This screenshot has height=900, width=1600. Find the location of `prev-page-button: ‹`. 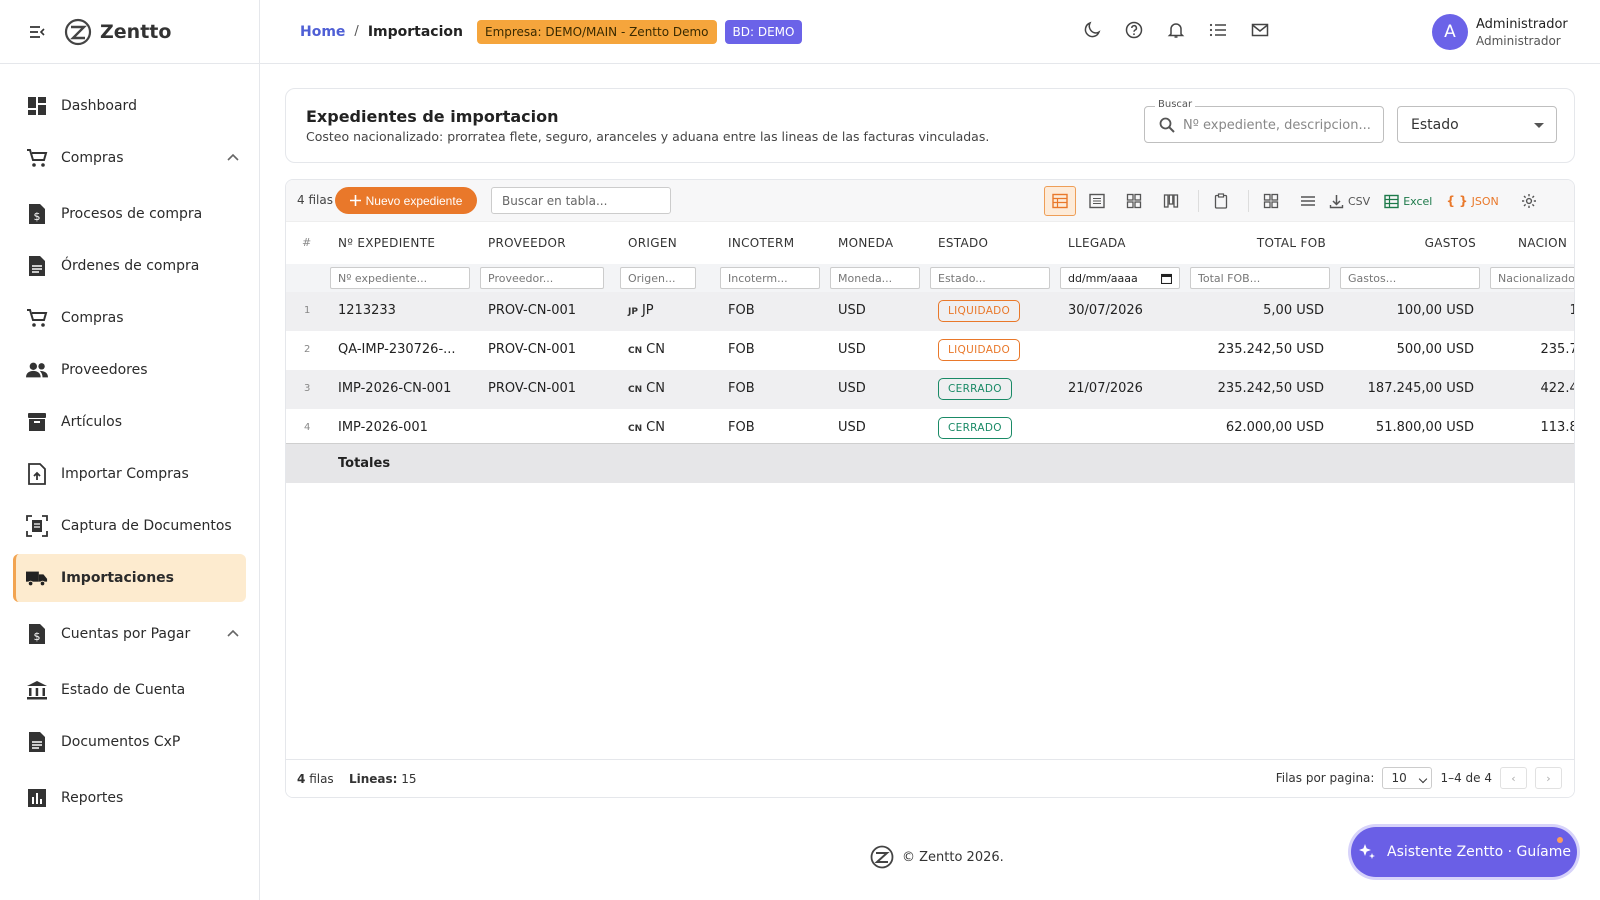

prev-page-button: ‹ is located at coordinates (1513, 778).